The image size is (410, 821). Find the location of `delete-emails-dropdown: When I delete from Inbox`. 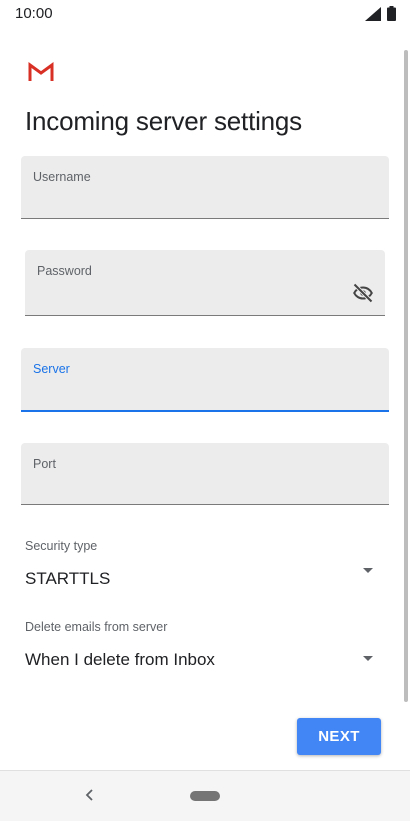

delete-emails-dropdown: When I delete from Inbox is located at coordinates (206, 660).